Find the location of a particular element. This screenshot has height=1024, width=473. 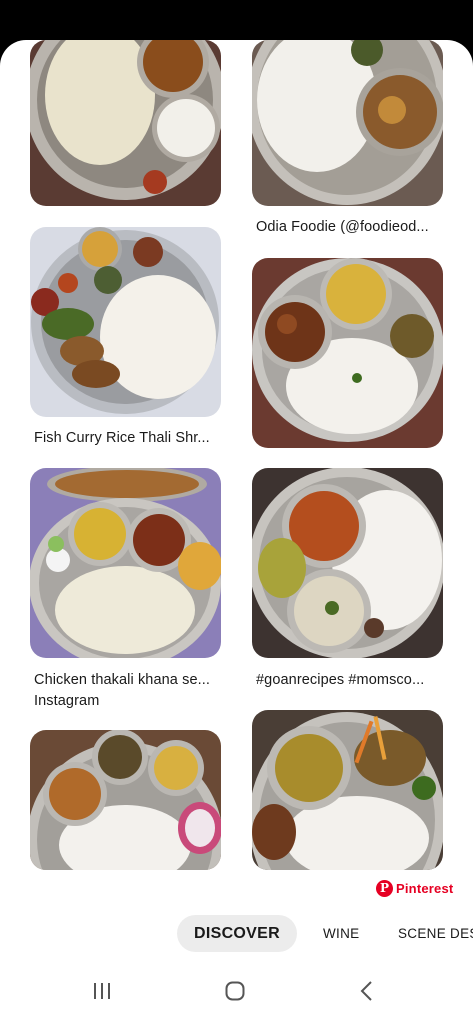

pin-caption-line2: Instagram is located at coordinates (66, 701).